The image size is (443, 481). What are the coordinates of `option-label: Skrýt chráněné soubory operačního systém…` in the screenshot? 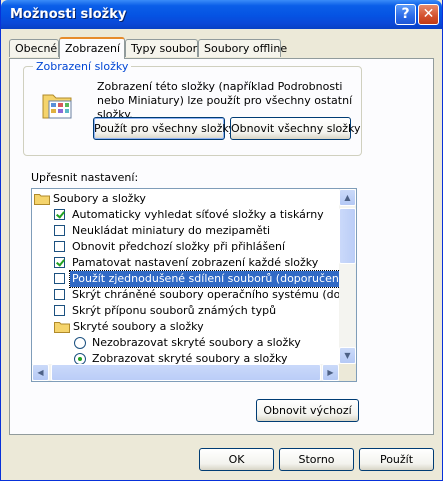 It's located at (214, 294).